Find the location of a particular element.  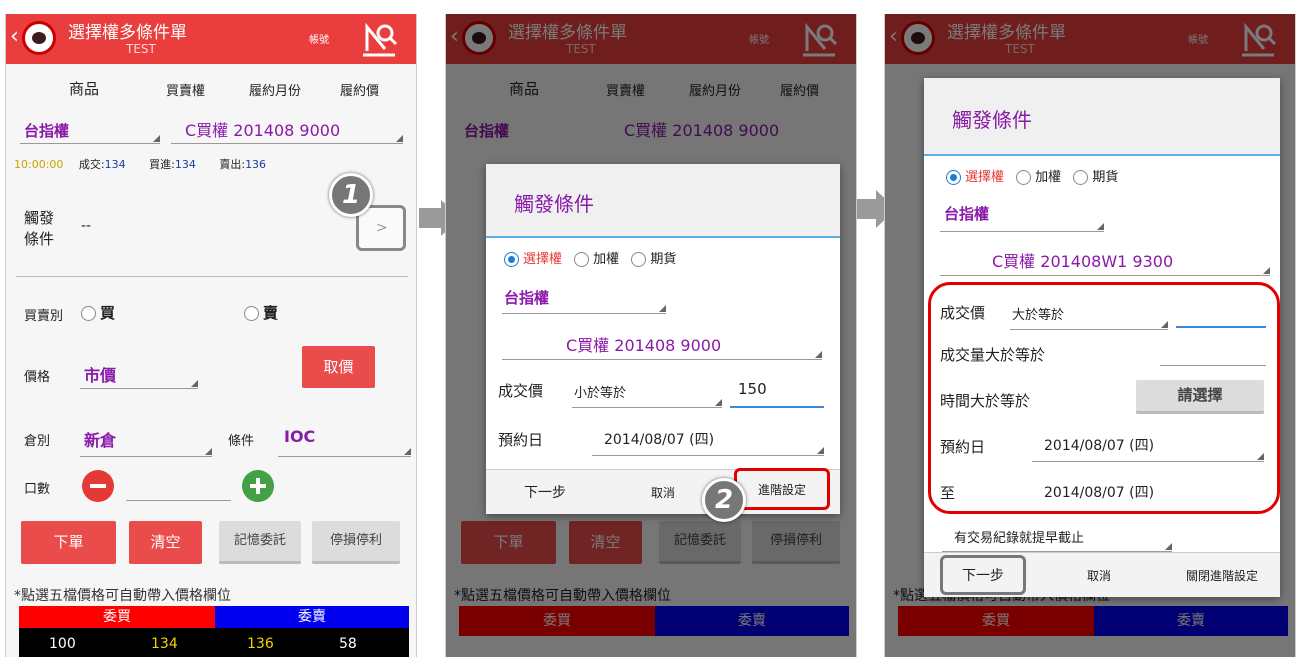

memory-order-button: 記憶委託 is located at coordinates (260, 542).